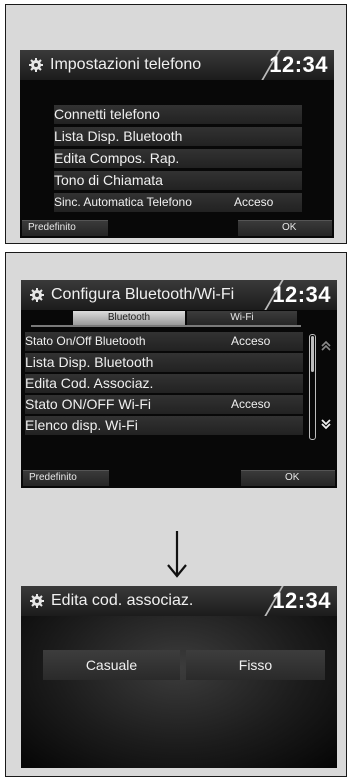 The width and height of the screenshot is (354, 783). I want to click on menu-item-label: Stato ON/OFF Wi-Fi, so click(88, 404).